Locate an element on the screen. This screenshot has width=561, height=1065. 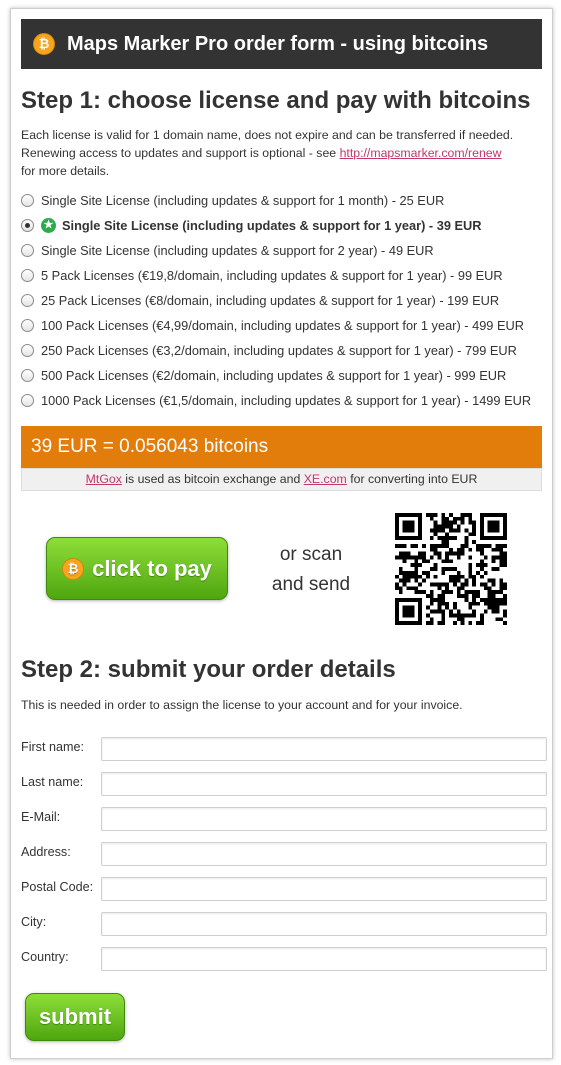
form-row: Postal Code: is located at coordinates (284, 890).